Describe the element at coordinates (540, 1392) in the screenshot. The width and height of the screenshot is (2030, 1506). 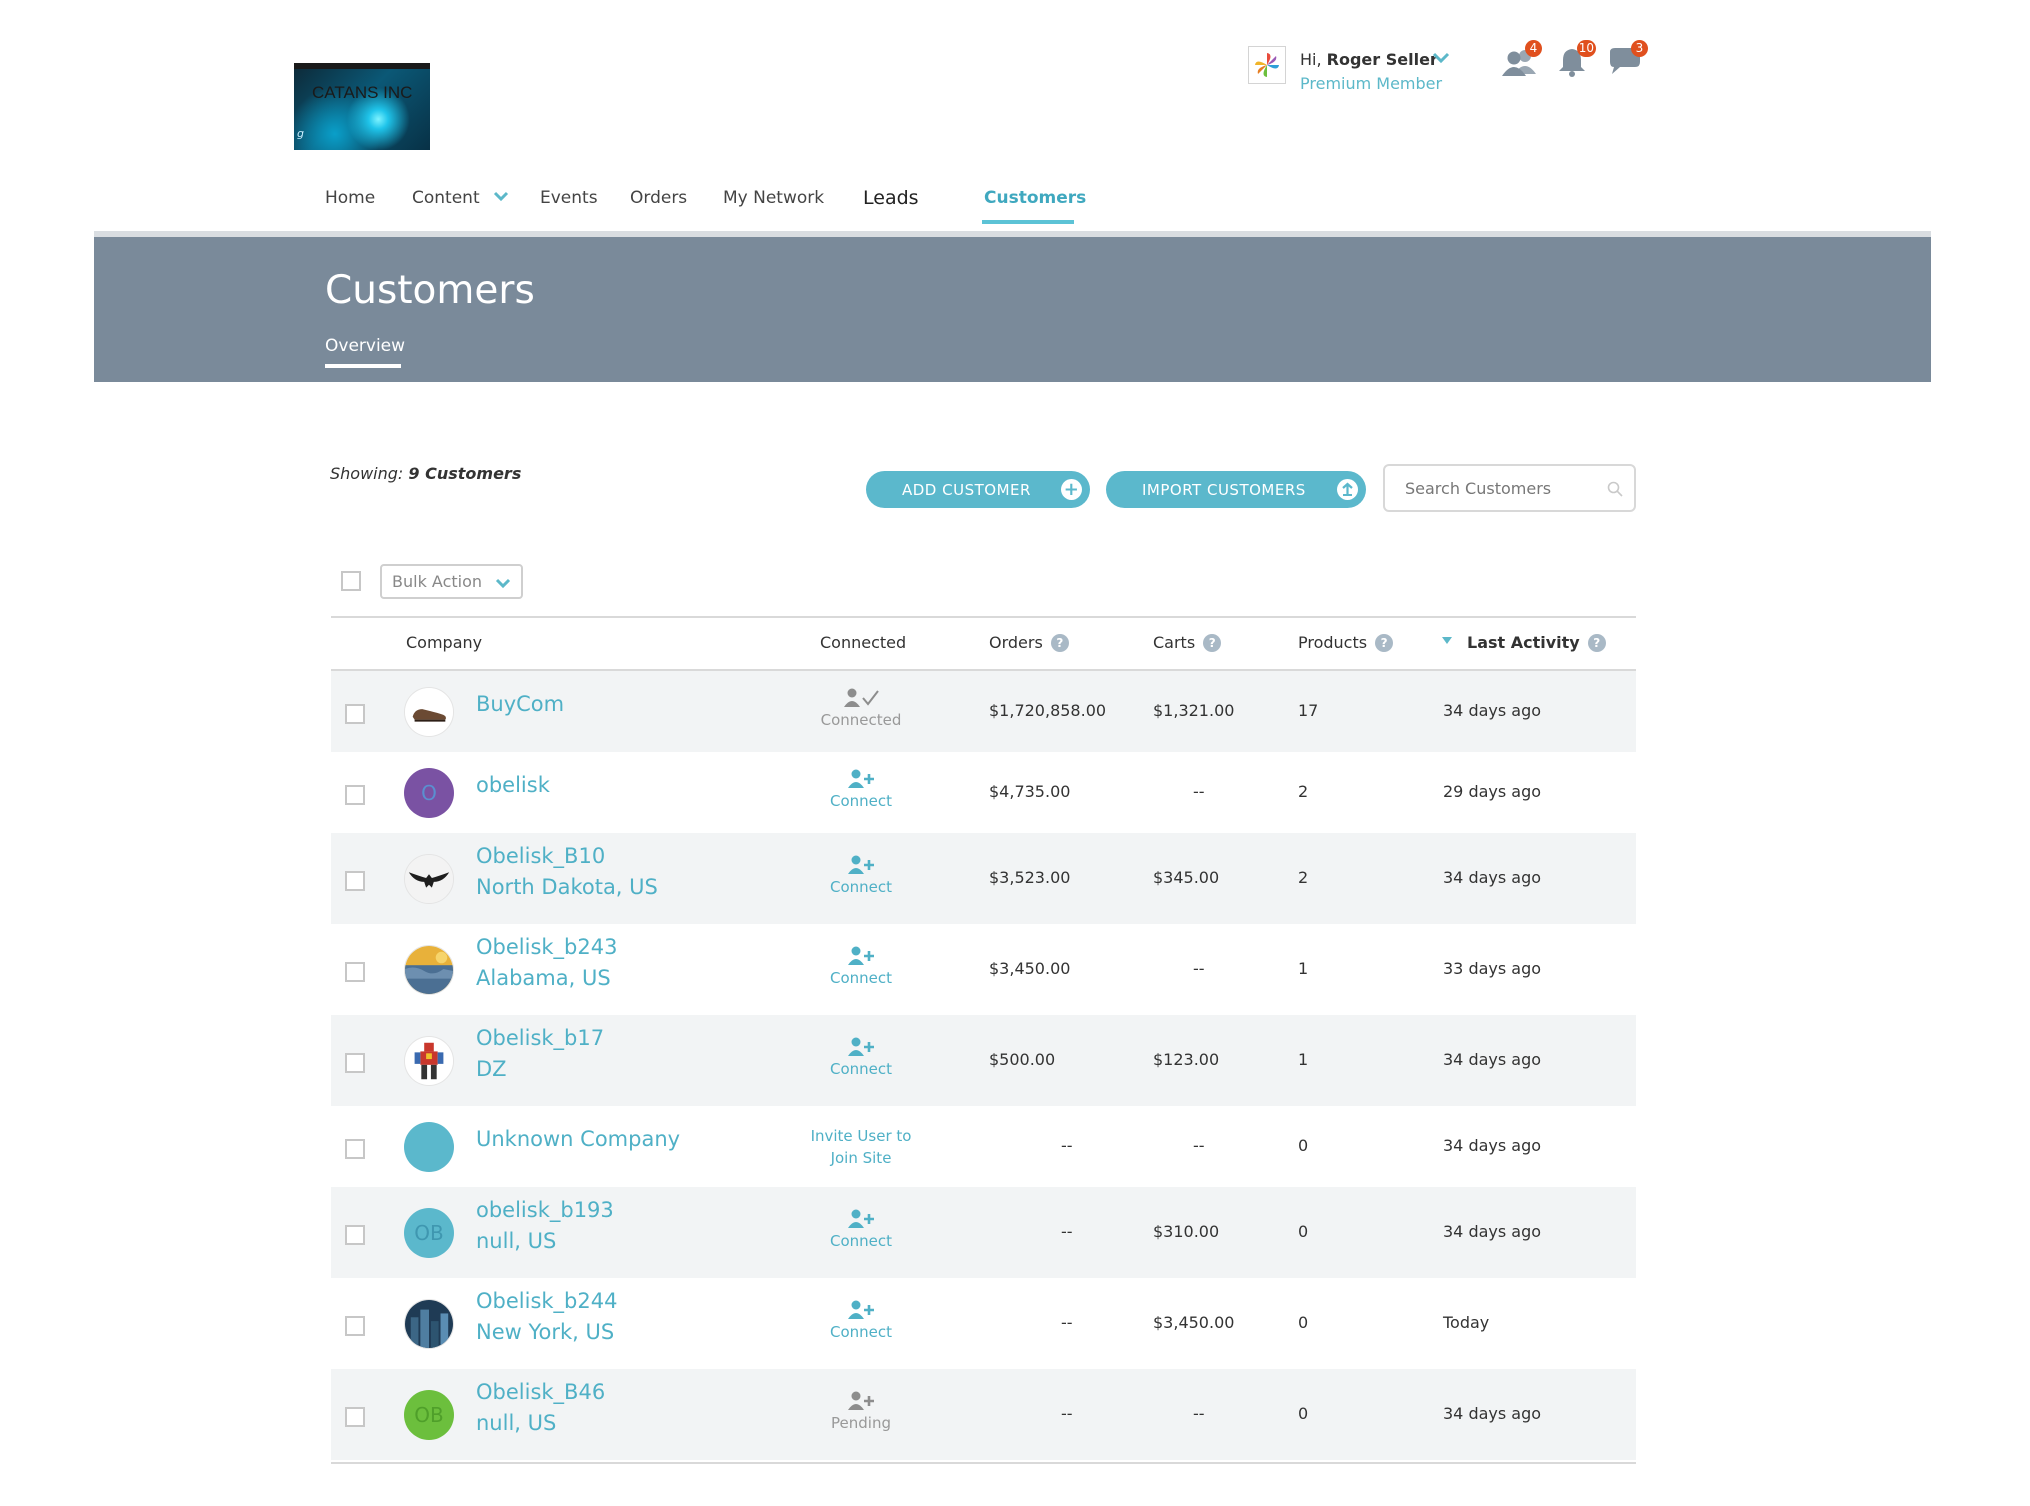
I see `company-name-link: Obelisk_B46` at that location.